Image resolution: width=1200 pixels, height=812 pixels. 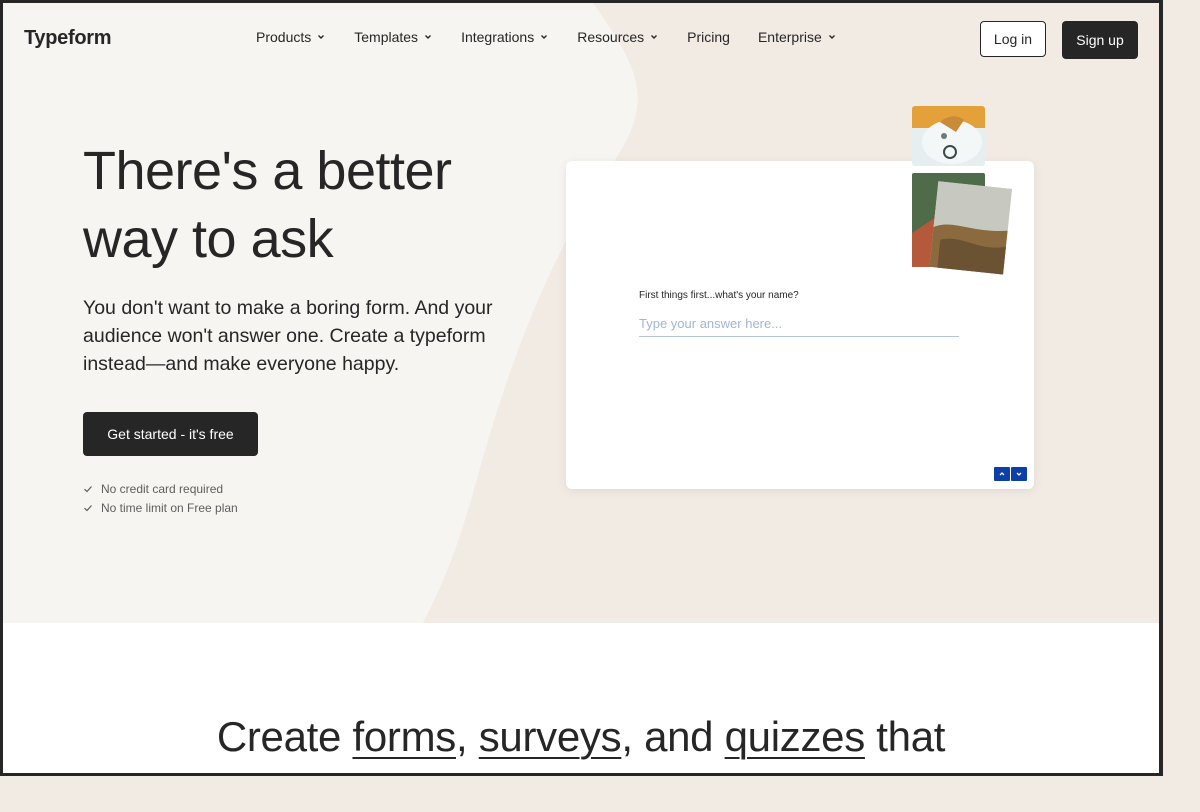 I want to click on menu-label: Products, so click(x=284, y=37).